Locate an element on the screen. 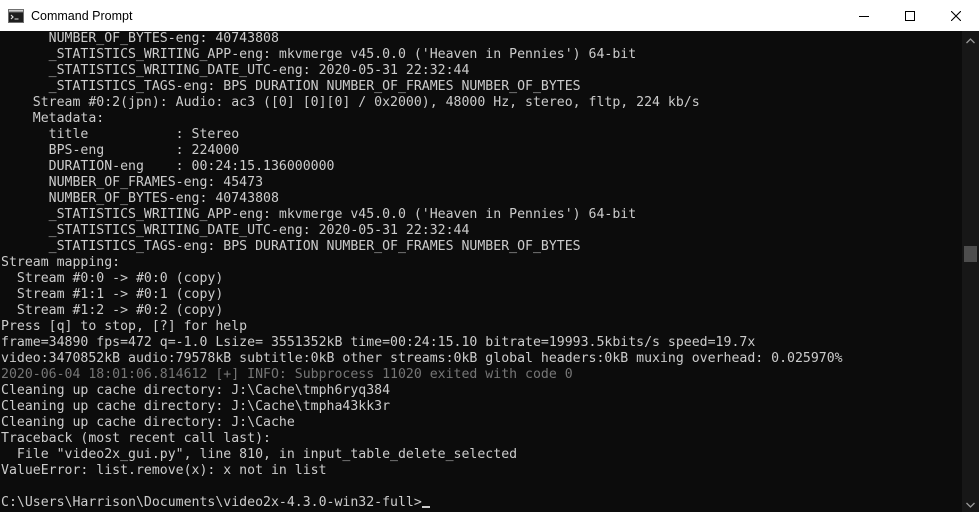 The height and width of the screenshot is (512, 979). console-line-text: Stream mapping: is located at coordinates (61, 262).